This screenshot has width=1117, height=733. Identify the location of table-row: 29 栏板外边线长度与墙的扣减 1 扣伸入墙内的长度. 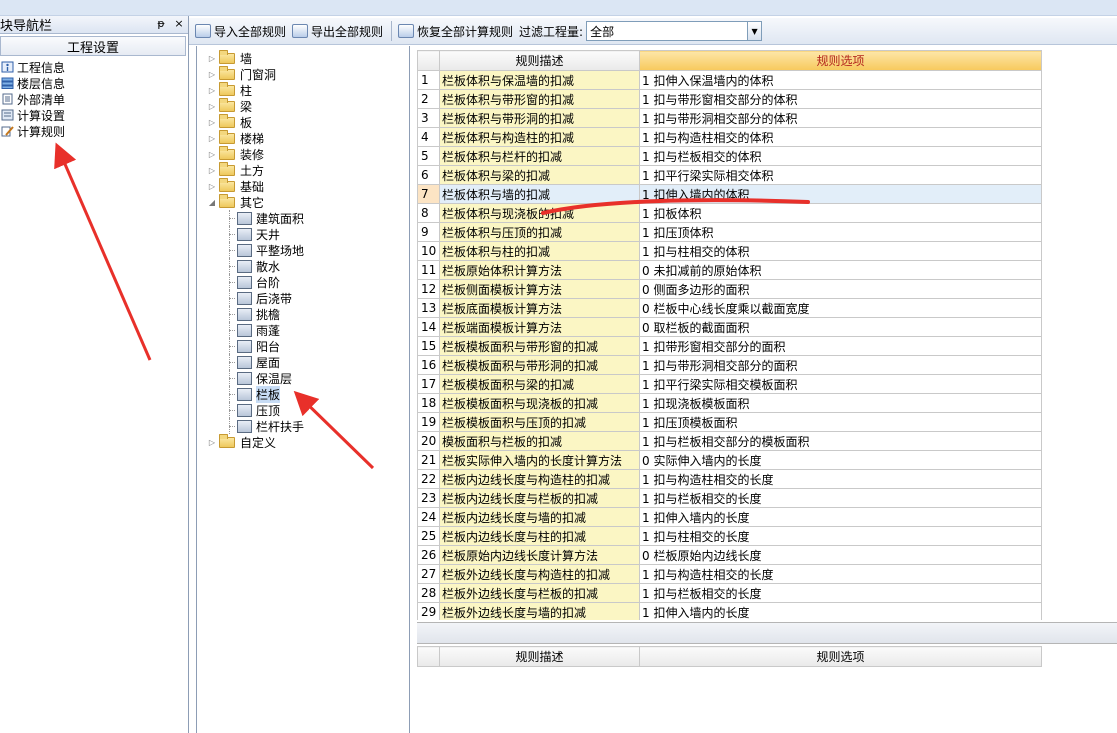
(729, 611).